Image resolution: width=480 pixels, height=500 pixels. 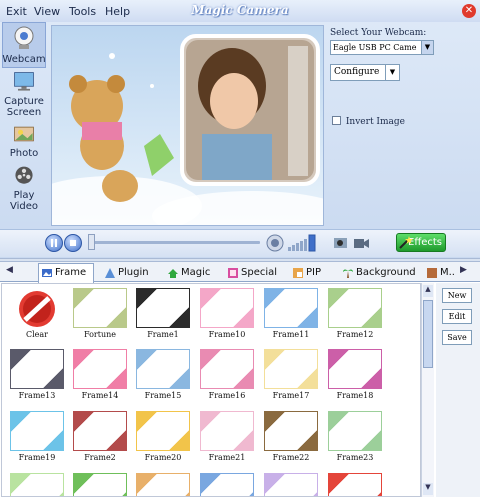 What do you see at coordinates (368, 121) in the screenshot?
I see `invert-image-checkbox: Invert Image` at bounding box center [368, 121].